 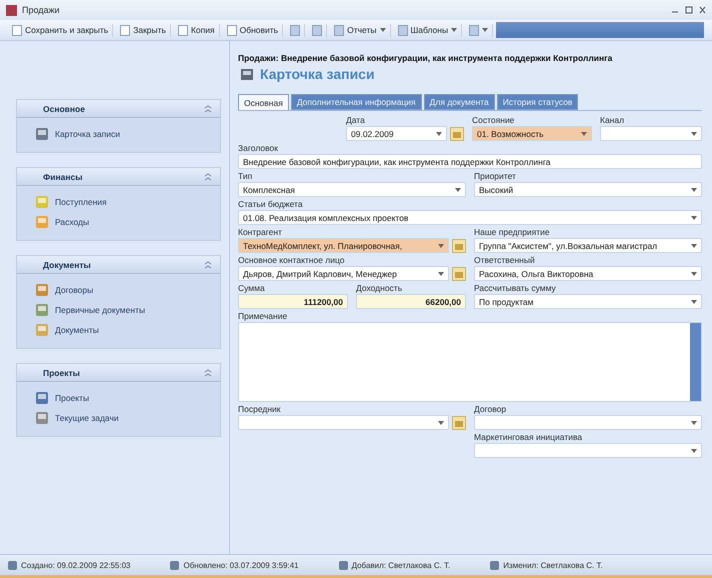 I want to click on status-text: Обновлено: 03.07.2009 3:59:41, so click(x=241, y=565).